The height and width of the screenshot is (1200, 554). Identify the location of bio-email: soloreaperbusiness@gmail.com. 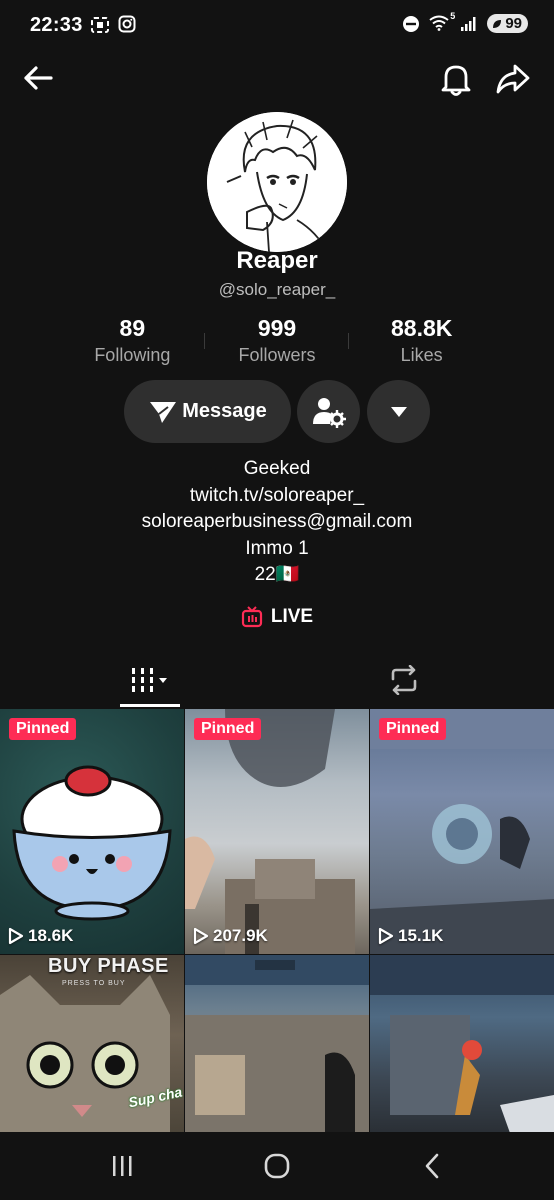
(277, 522).